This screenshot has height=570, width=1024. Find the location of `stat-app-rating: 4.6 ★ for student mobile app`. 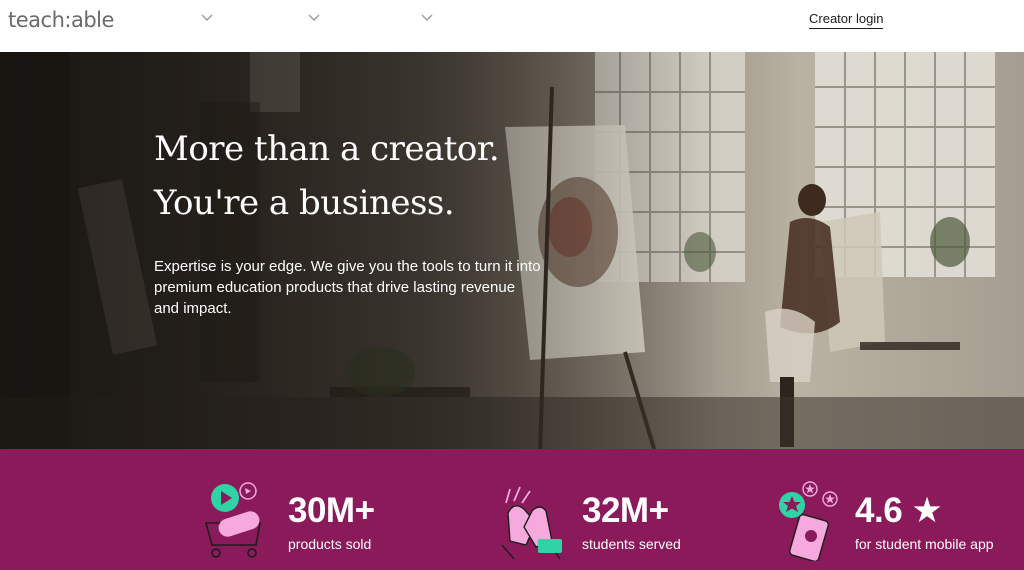

stat-app-rating: 4.6 ★ for student mobile app is located at coordinates (900, 509).